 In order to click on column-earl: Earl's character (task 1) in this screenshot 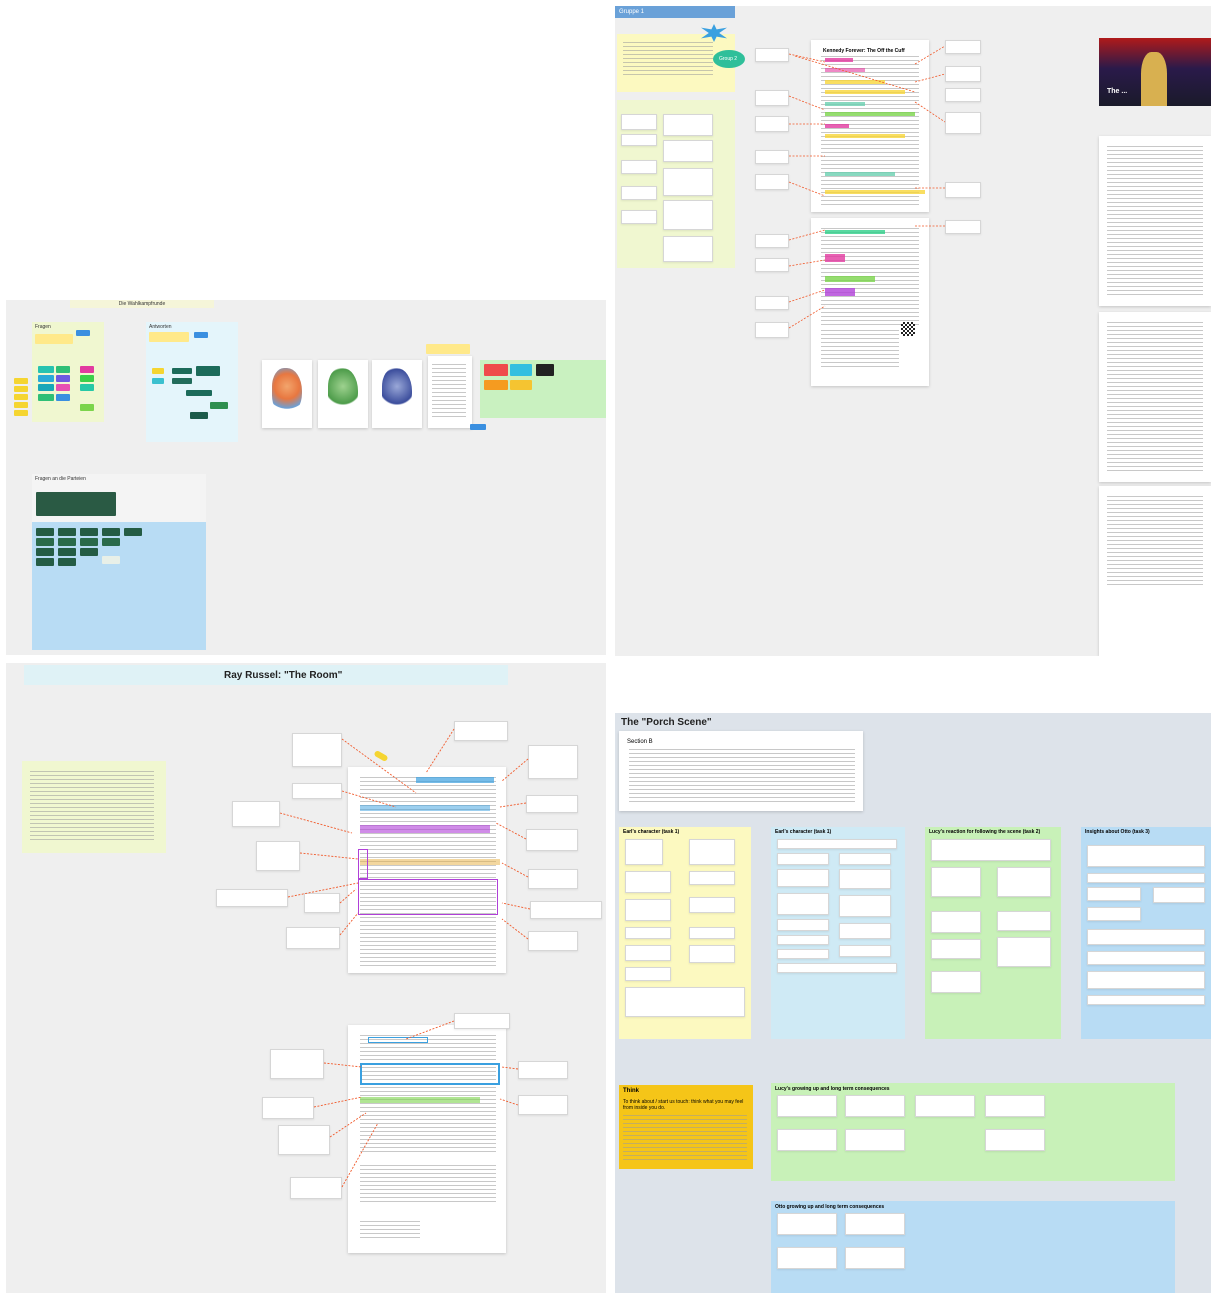, I will do `click(685, 933)`.